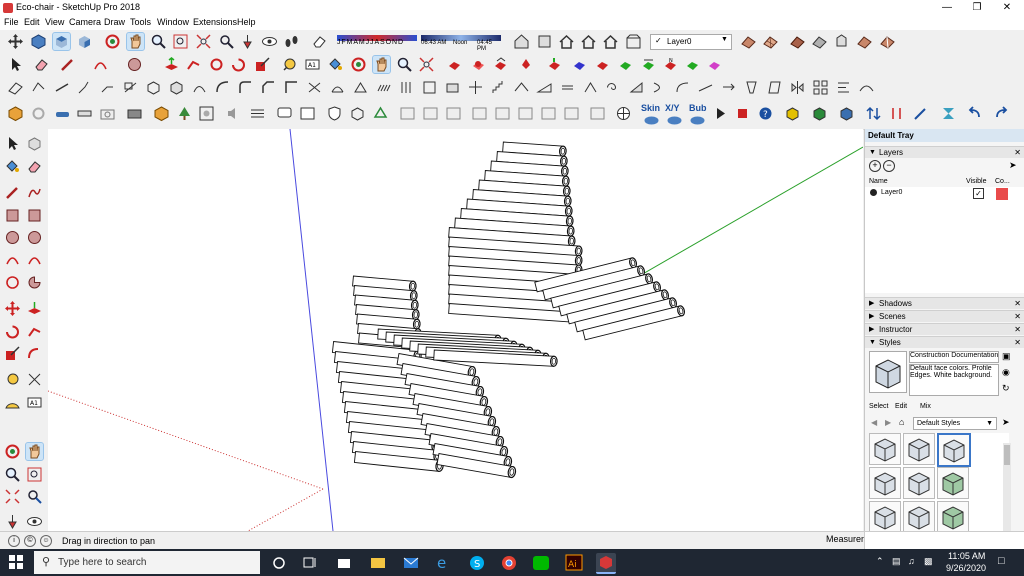  Describe the element at coordinates (819, 113) in the screenshot. I see `cube-green-icon` at that location.